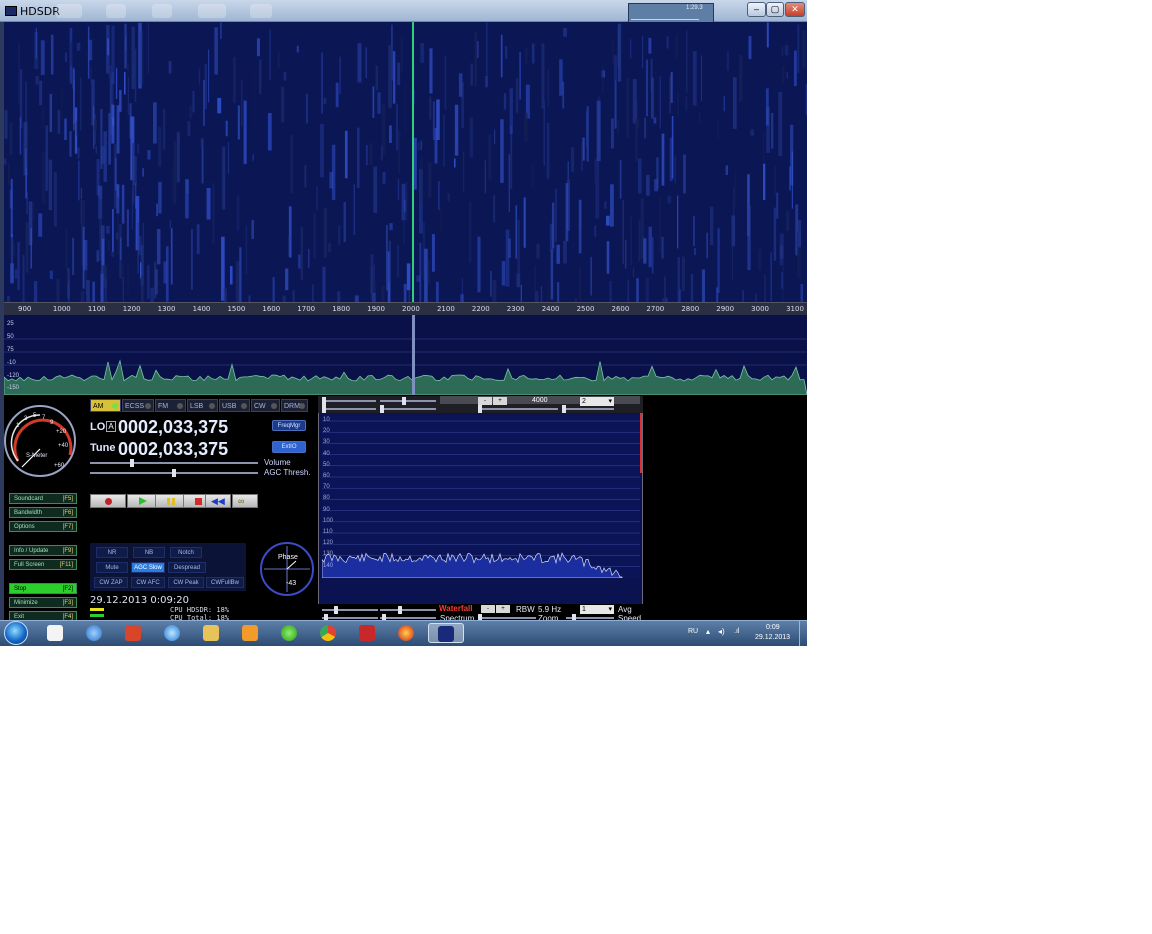 The image size is (1152, 934). What do you see at coordinates (202, 405) in the screenshot?
I see `mode-lsb: LSB` at bounding box center [202, 405].